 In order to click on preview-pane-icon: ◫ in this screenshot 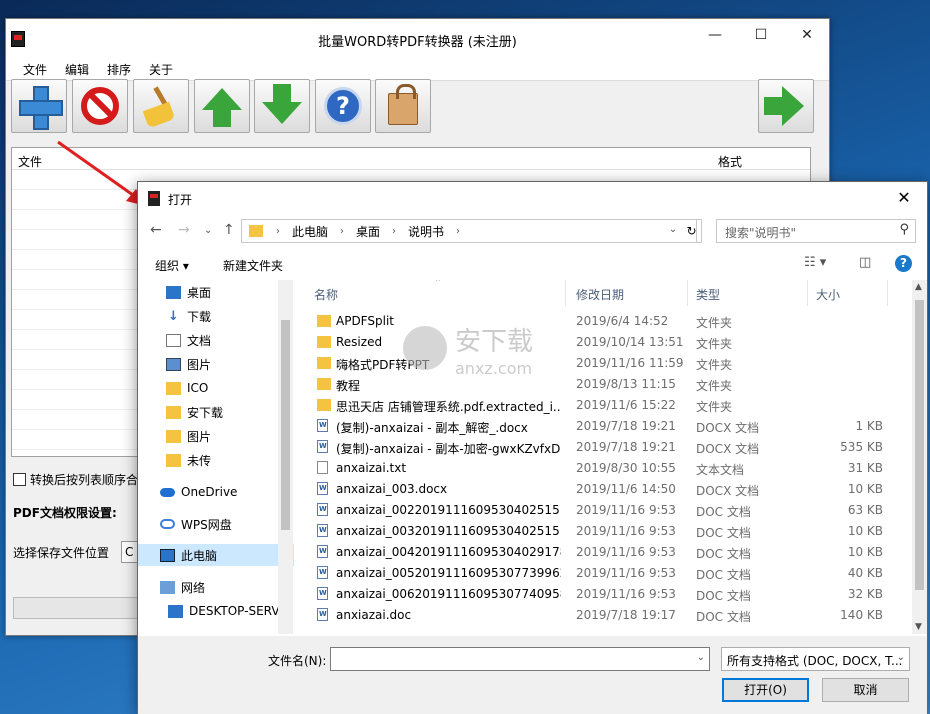, I will do `click(865, 262)`.